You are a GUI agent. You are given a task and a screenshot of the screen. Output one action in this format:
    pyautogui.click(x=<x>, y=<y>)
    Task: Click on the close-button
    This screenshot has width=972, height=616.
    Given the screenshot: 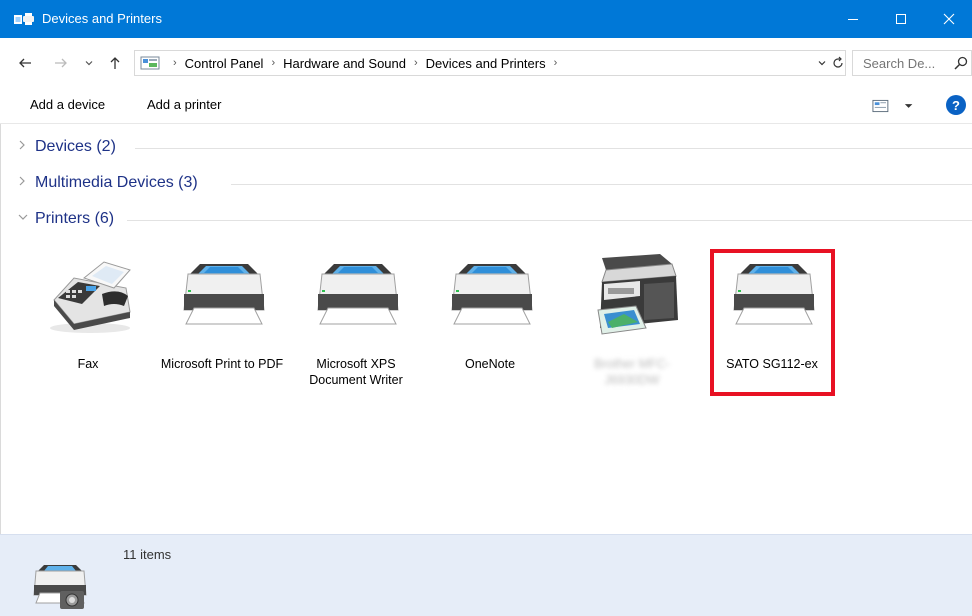 What is the action you would take?
    pyautogui.click(x=949, y=19)
    